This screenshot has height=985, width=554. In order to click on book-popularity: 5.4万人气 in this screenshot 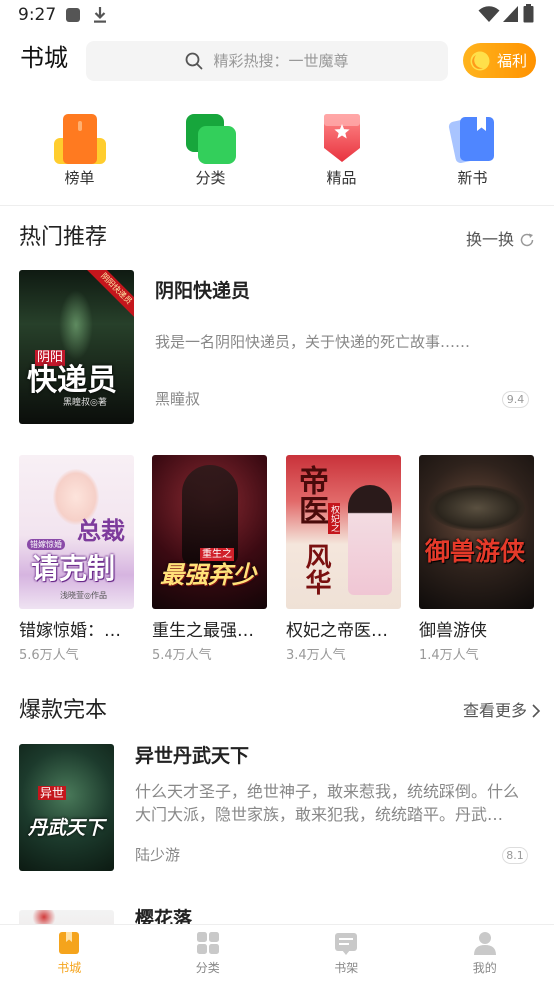, I will do `click(182, 655)`.